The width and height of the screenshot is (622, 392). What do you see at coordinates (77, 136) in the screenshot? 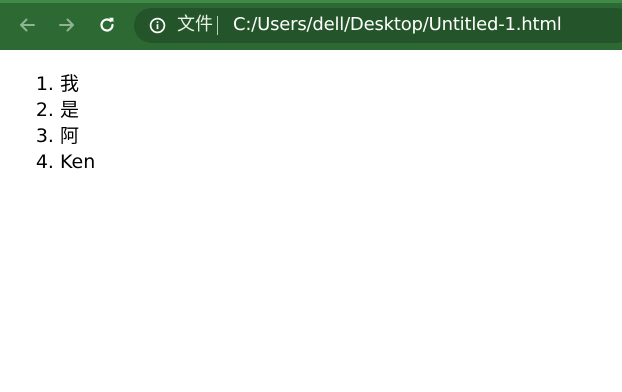
I see `list-item: 阿` at bounding box center [77, 136].